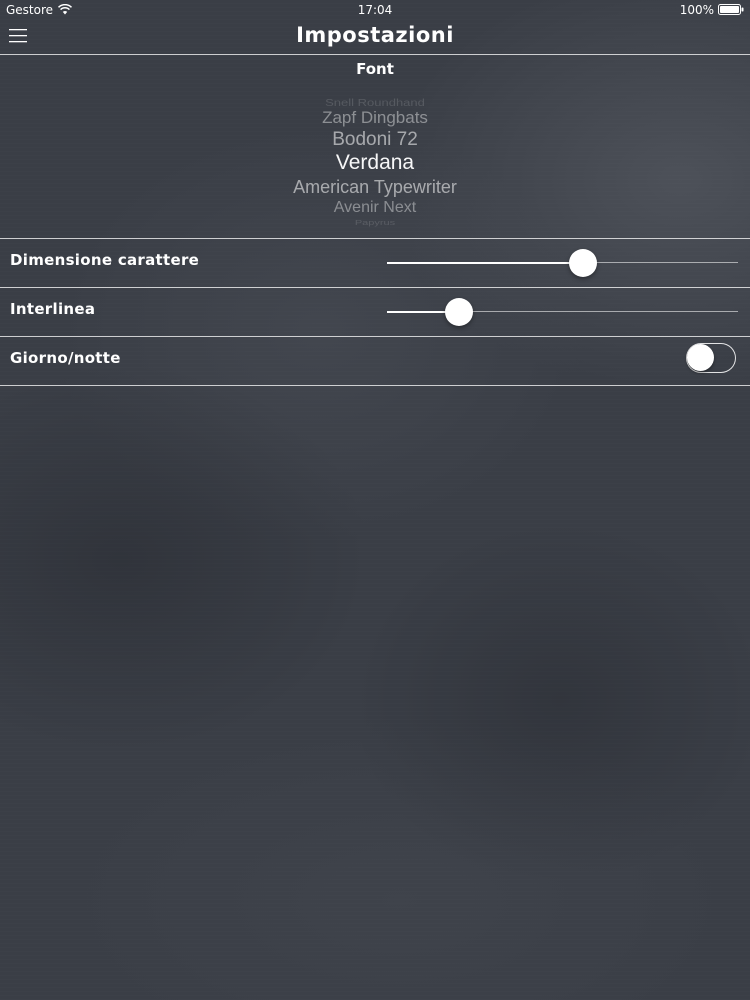 The height and width of the screenshot is (1000, 750). I want to click on toggle-knob, so click(700, 357).